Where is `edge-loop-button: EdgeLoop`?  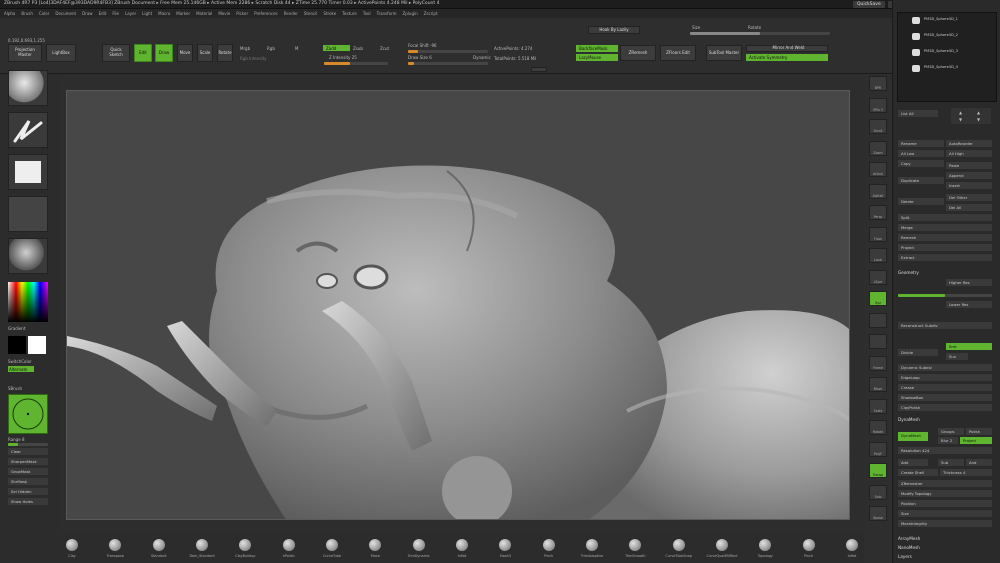
edge-loop-button: EdgeLoop is located at coordinates (945, 377).